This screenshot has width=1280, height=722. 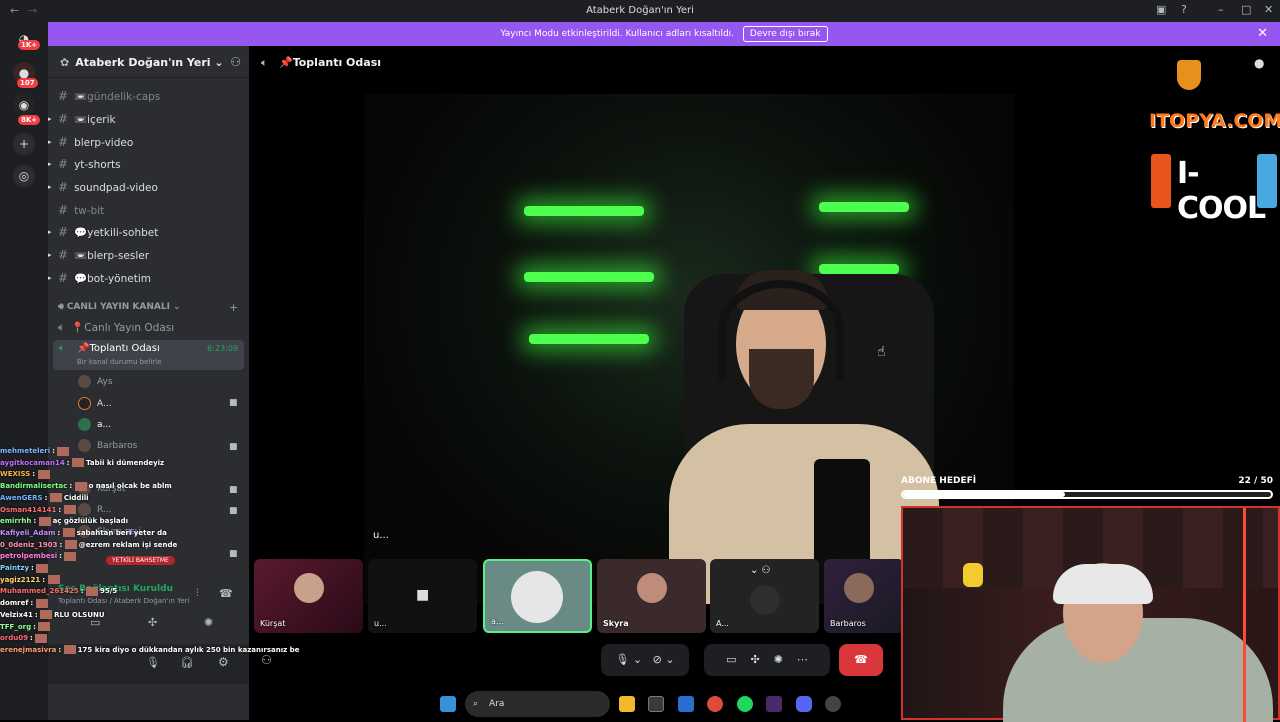 What do you see at coordinates (754, 659) in the screenshot?
I see `activities-icon: ✣` at bounding box center [754, 659].